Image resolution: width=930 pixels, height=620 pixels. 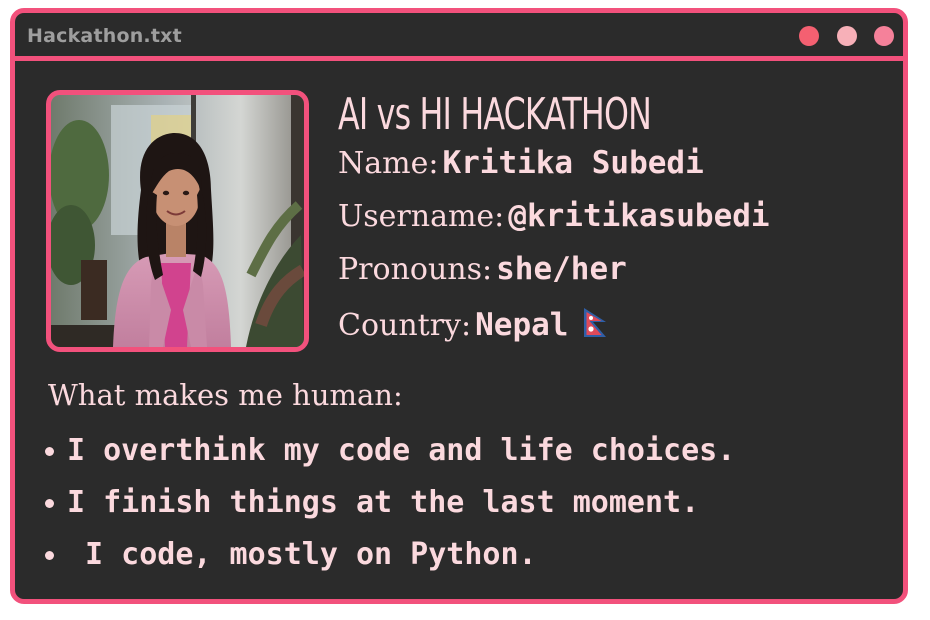 I want to click on pronouns-label: Pronouns:, so click(x=415, y=269).